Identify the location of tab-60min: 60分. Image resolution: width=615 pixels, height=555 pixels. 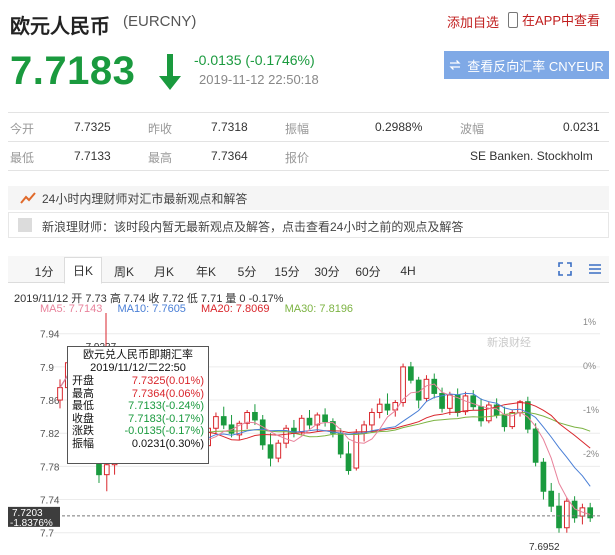
(368, 271).